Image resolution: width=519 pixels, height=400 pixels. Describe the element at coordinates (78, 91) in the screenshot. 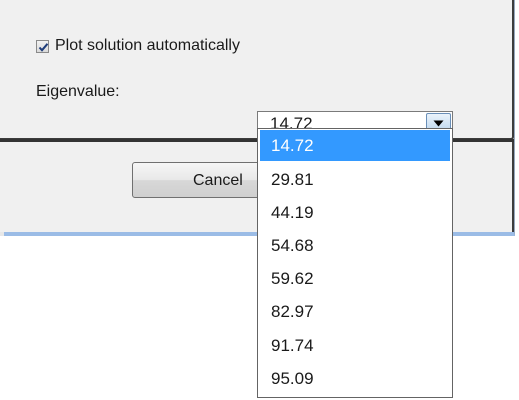

I see `eigenvalue-label: Eigenvalue:` at that location.